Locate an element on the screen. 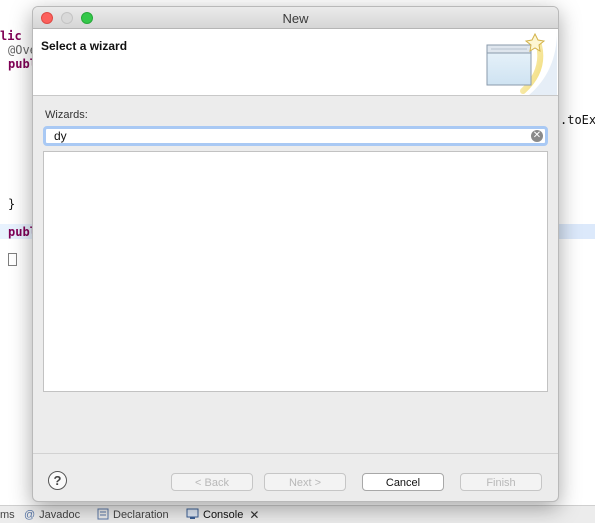  clear-search-icon: ✕ is located at coordinates (537, 136).